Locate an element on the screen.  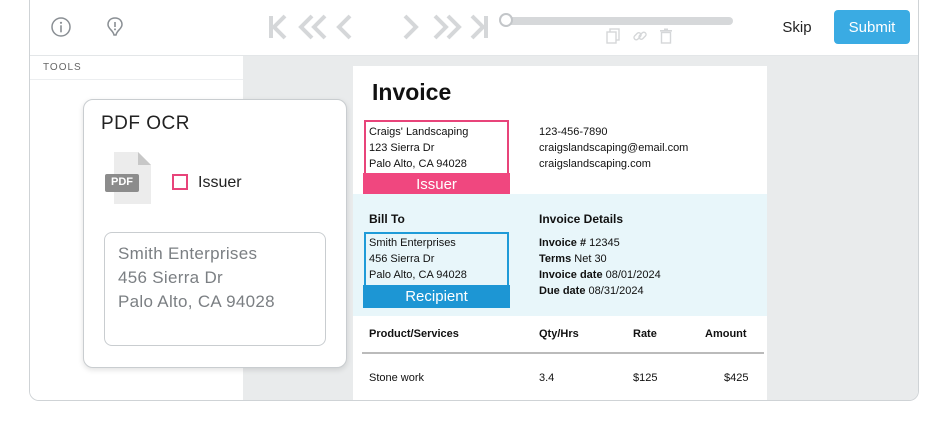
table-cell: $425 is located at coordinates (736, 378).